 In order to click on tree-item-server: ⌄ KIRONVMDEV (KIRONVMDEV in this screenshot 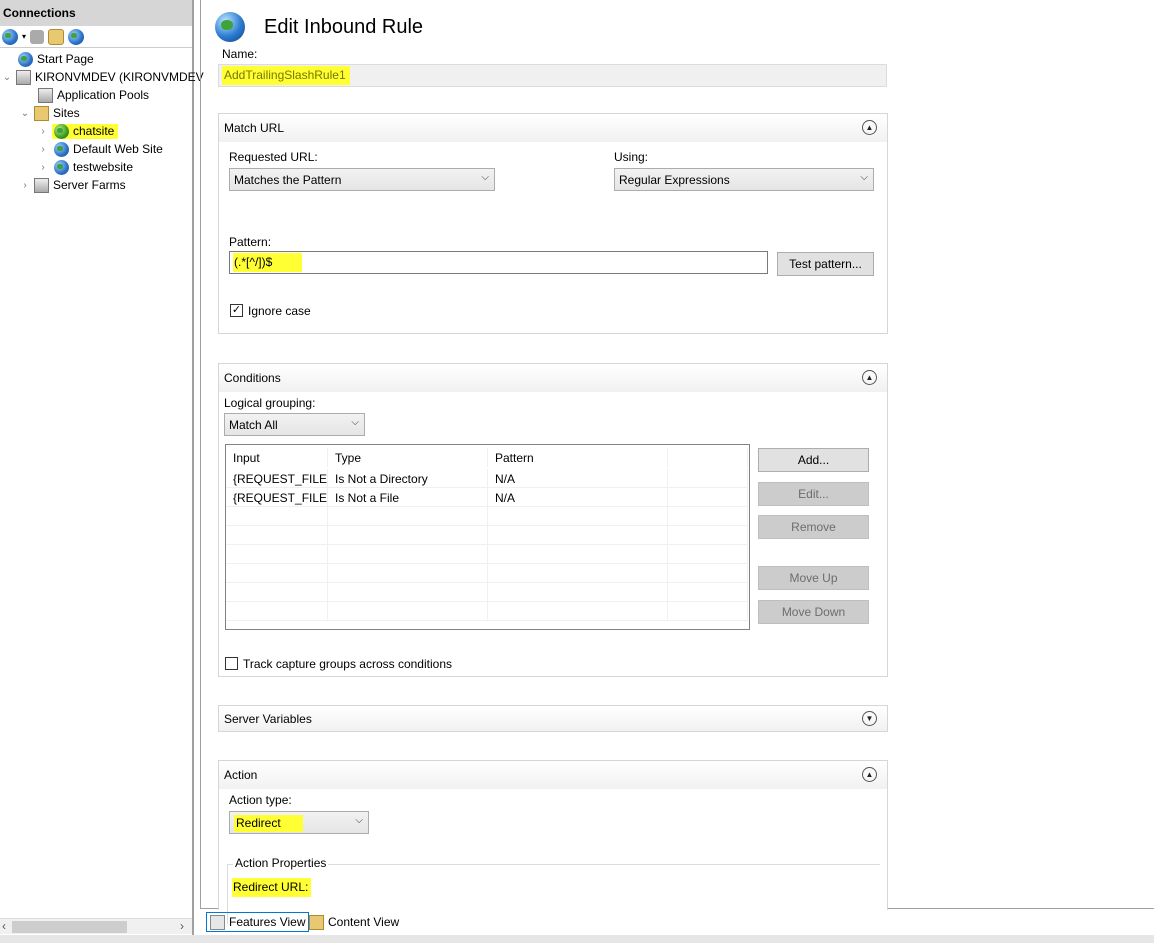, I will do `click(103, 77)`.